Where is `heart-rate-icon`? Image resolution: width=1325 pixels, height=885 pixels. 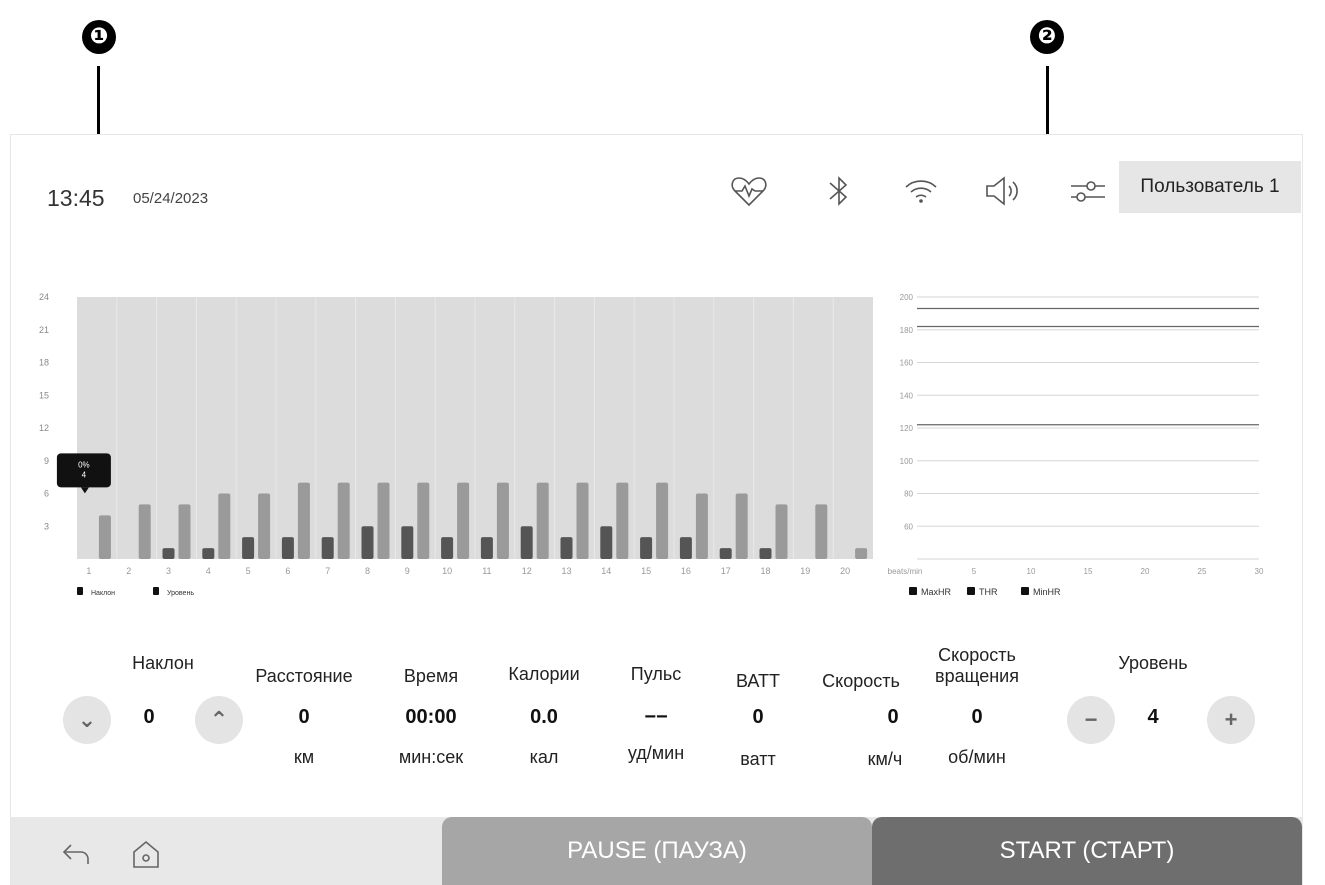 heart-rate-icon is located at coordinates (749, 191).